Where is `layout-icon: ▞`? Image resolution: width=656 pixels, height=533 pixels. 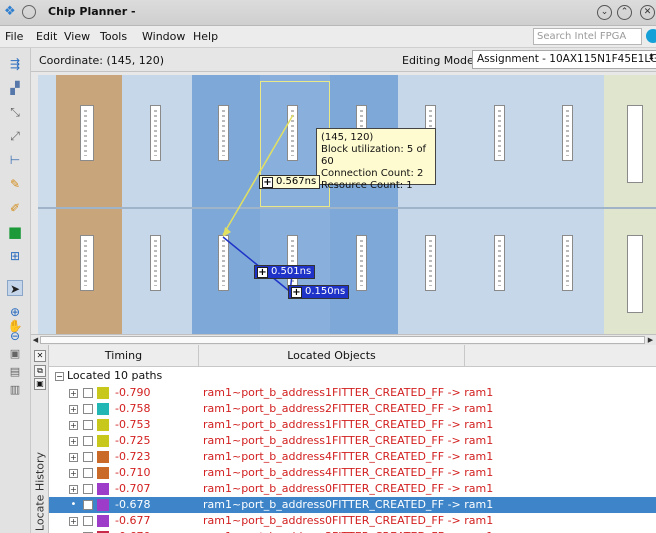
layout-icon: ▞ is located at coordinates (15, 88).